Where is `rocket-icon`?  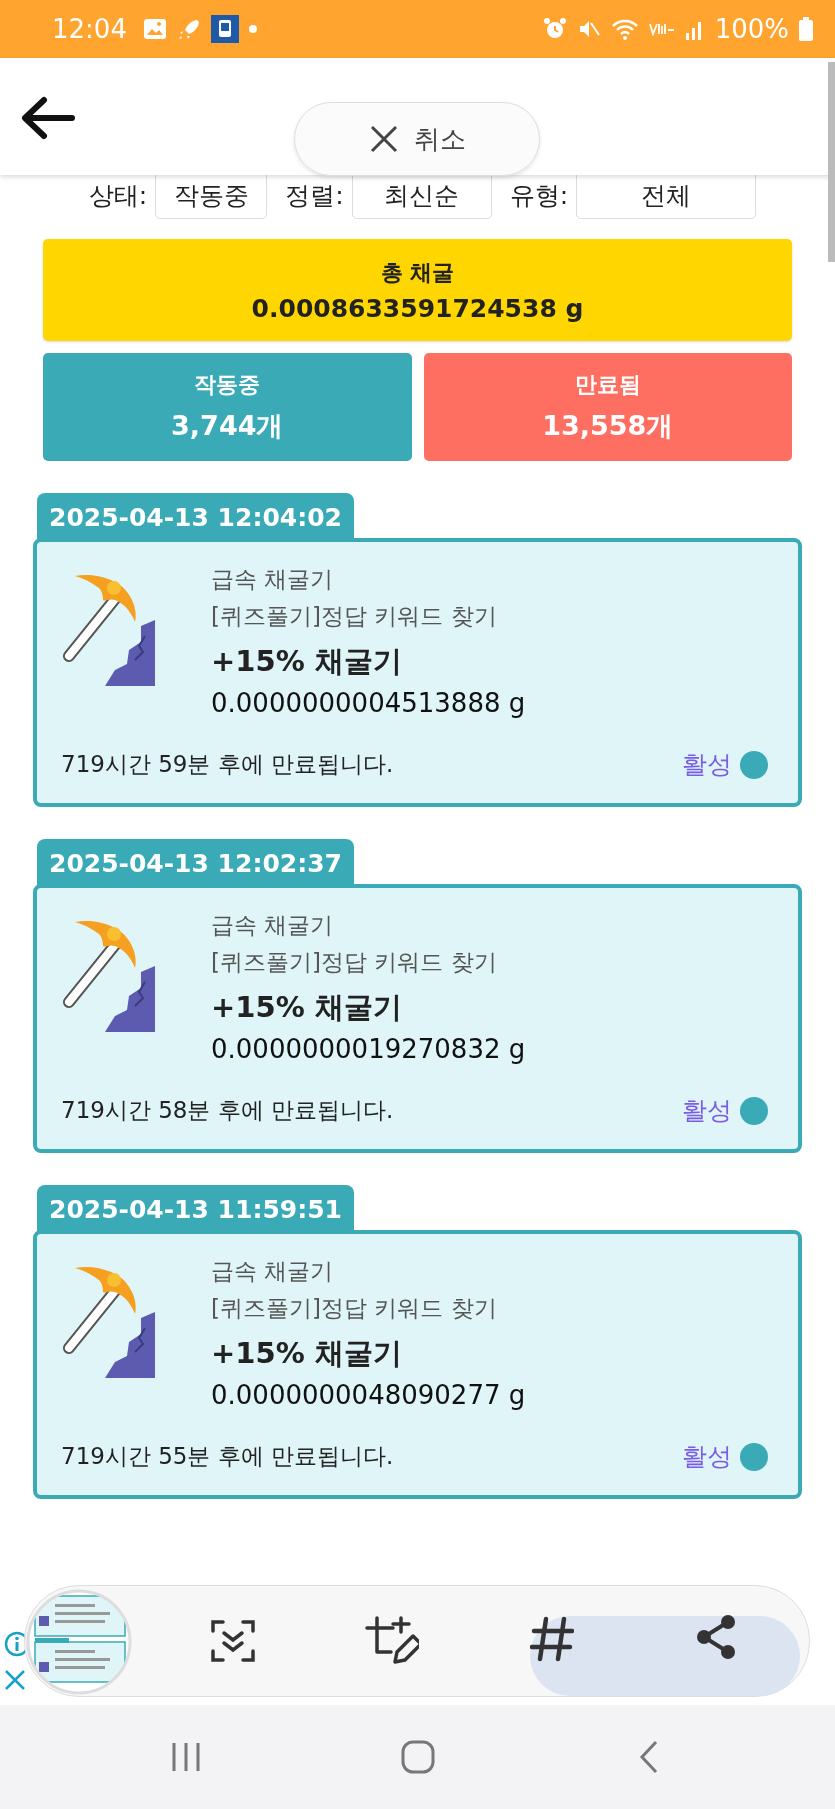
rocket-icon is located at coordinates (188, 29).